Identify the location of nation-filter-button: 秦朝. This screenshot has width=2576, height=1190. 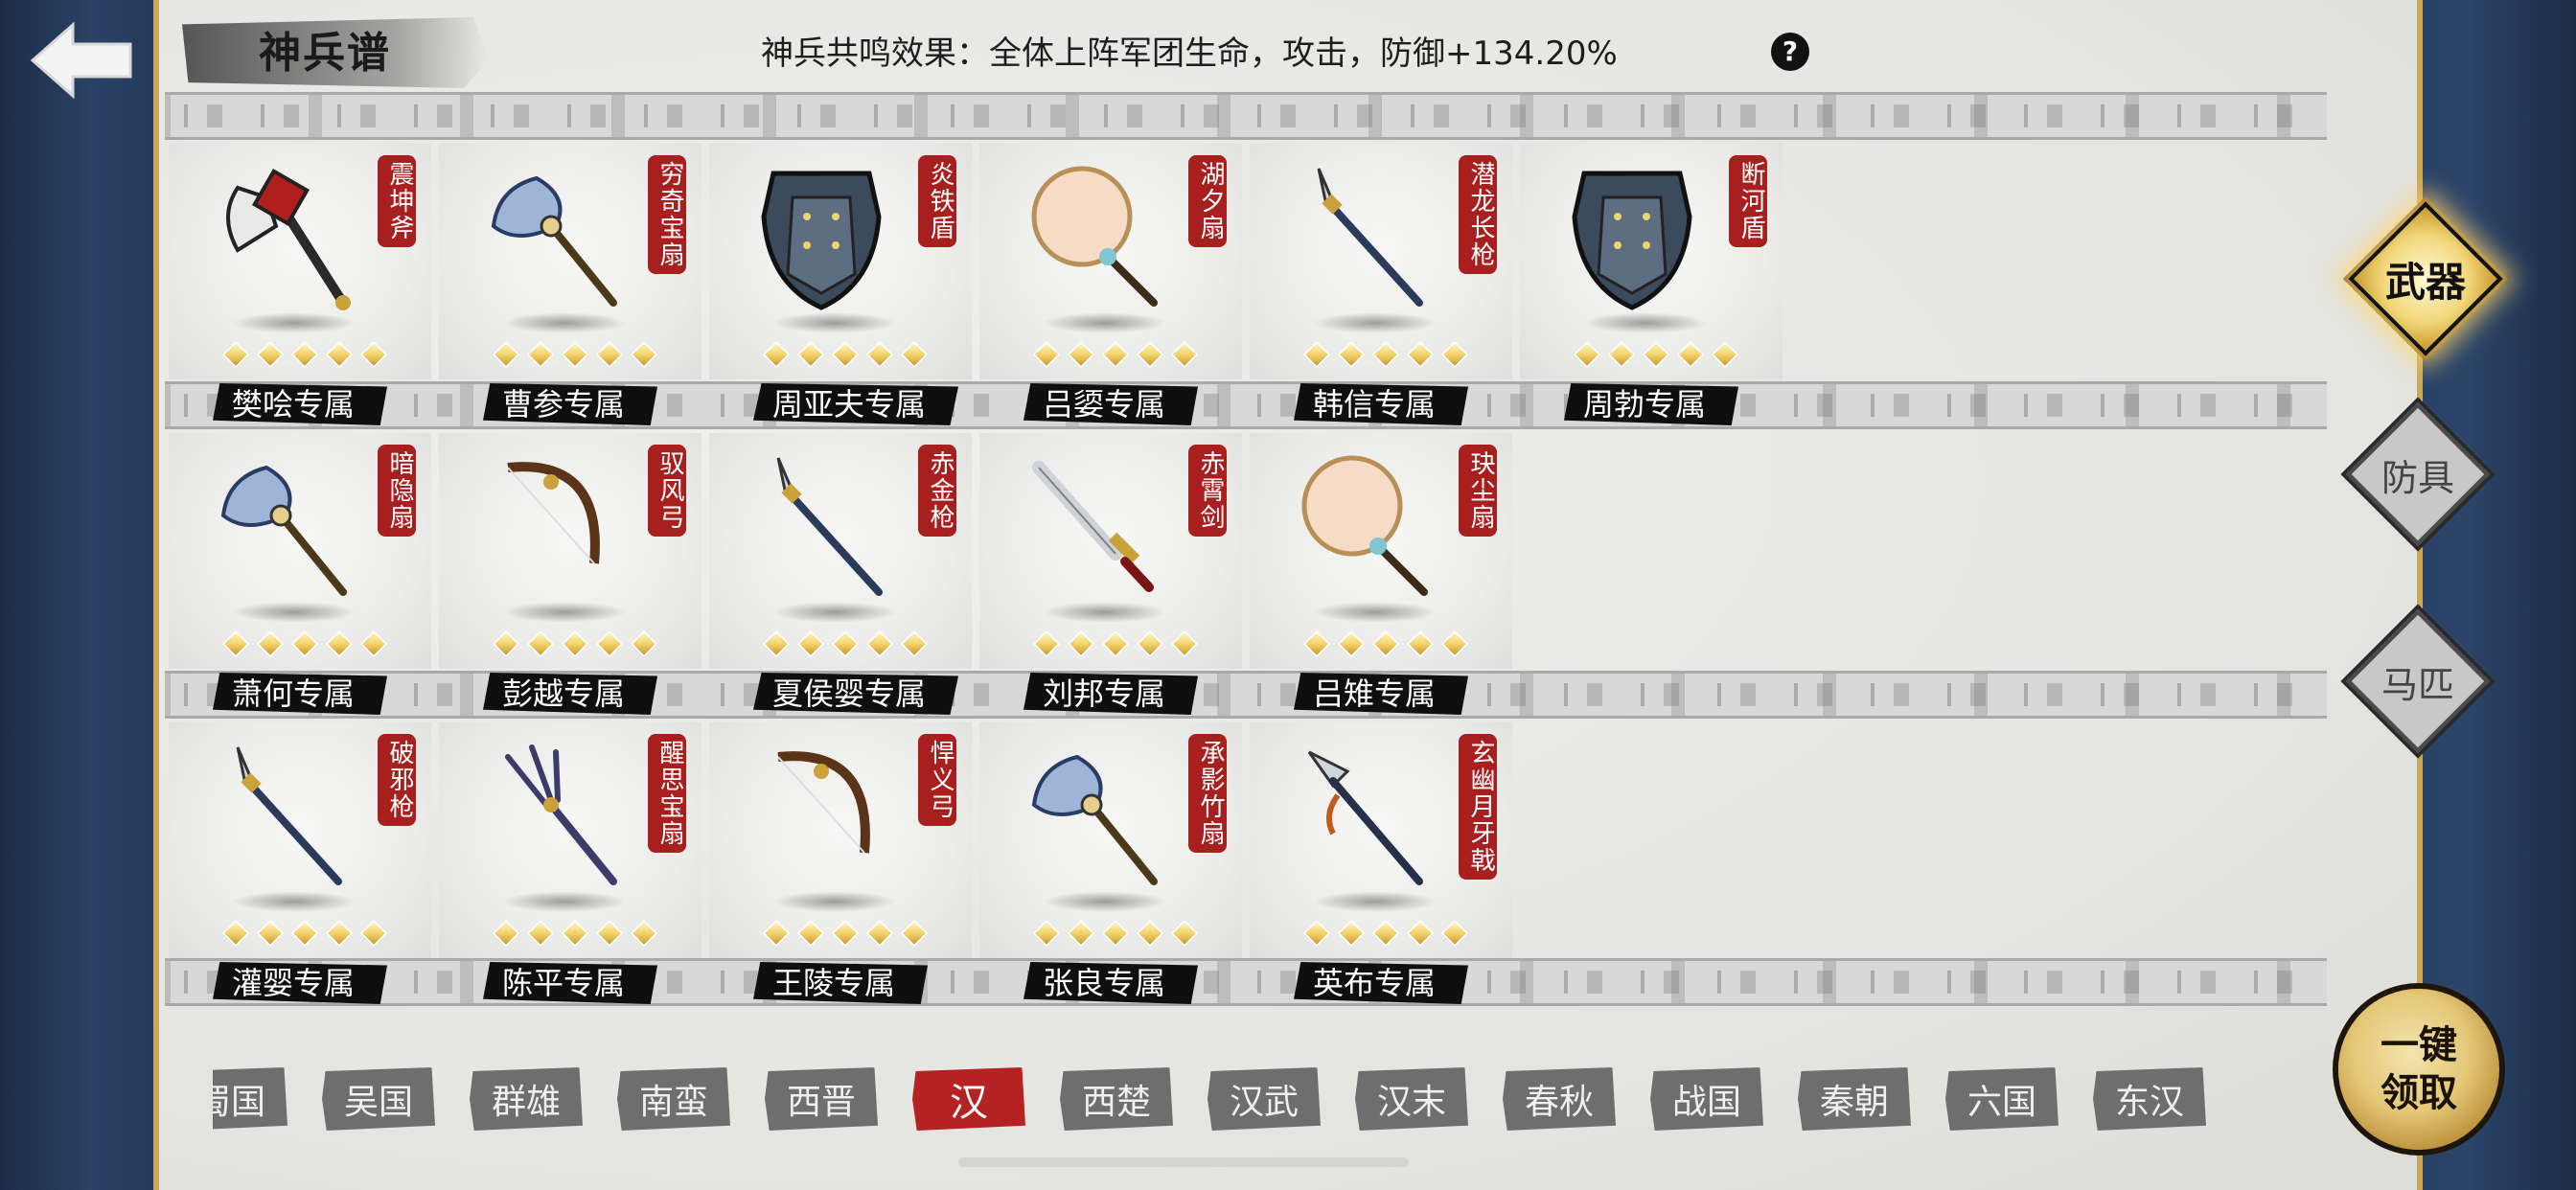
(1855, 1099).